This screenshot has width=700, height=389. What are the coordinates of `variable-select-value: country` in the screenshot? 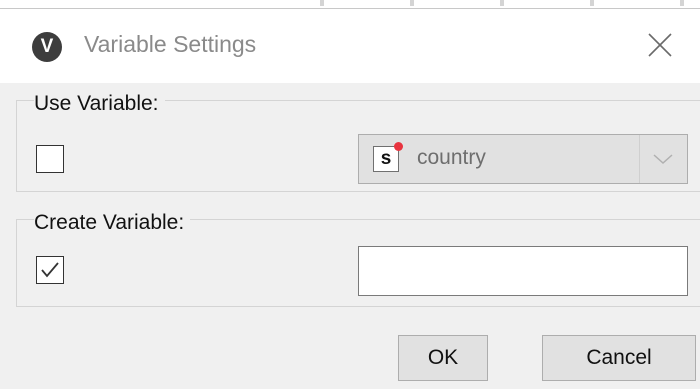 It's located at (451, 157).